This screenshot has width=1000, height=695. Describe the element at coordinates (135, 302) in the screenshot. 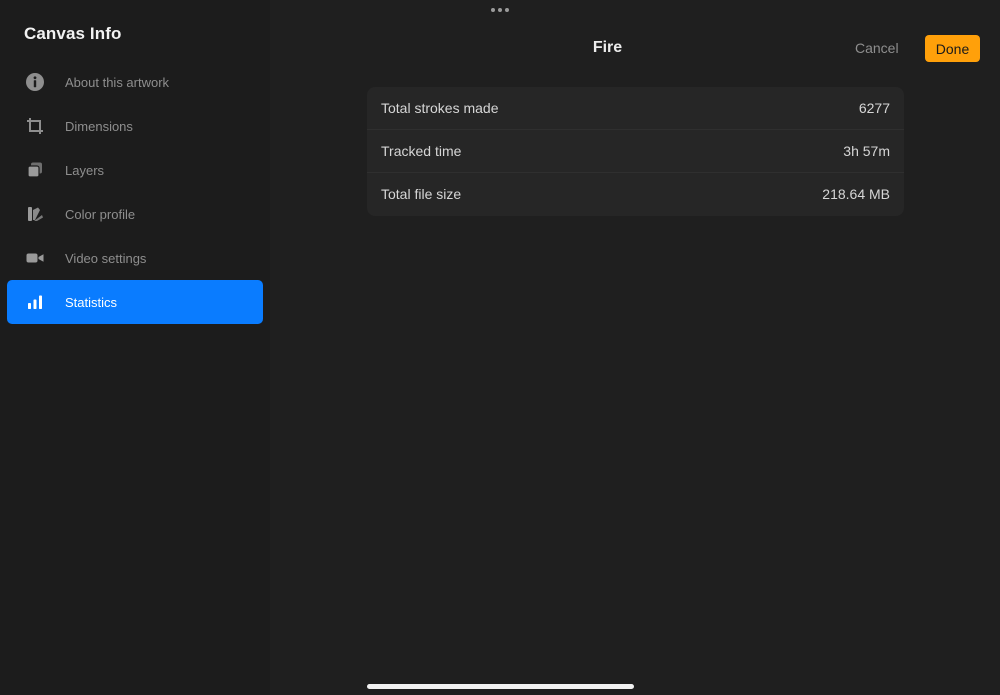

I see `sidebar-item-statistics: Statistics` at that location.